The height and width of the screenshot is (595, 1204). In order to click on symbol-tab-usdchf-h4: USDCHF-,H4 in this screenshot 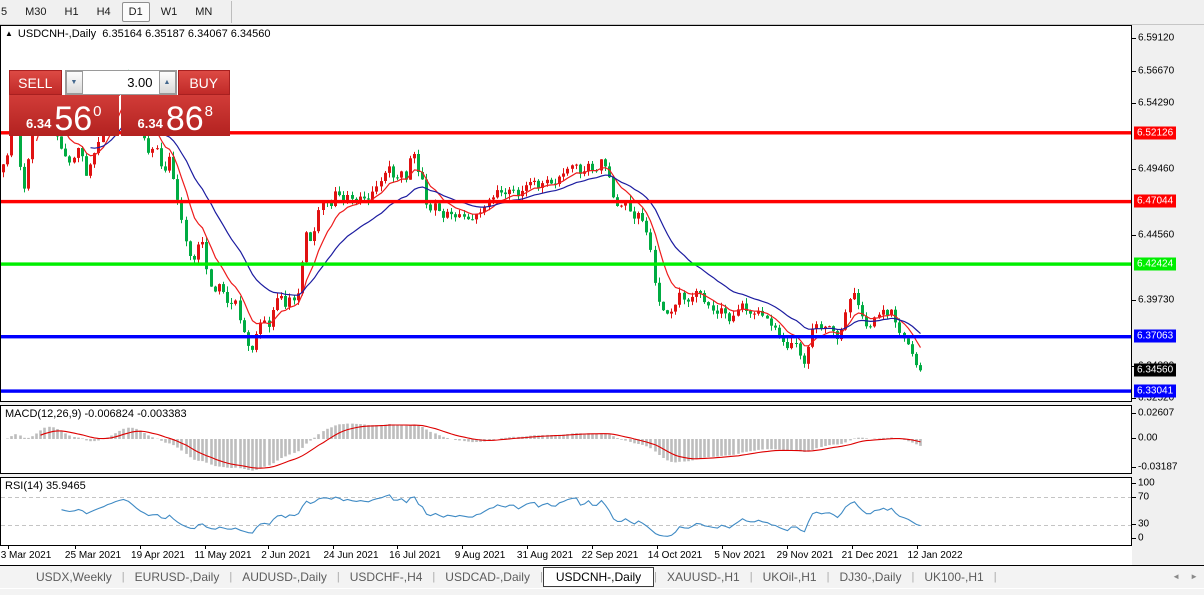, I will do `click(386, 577)`.